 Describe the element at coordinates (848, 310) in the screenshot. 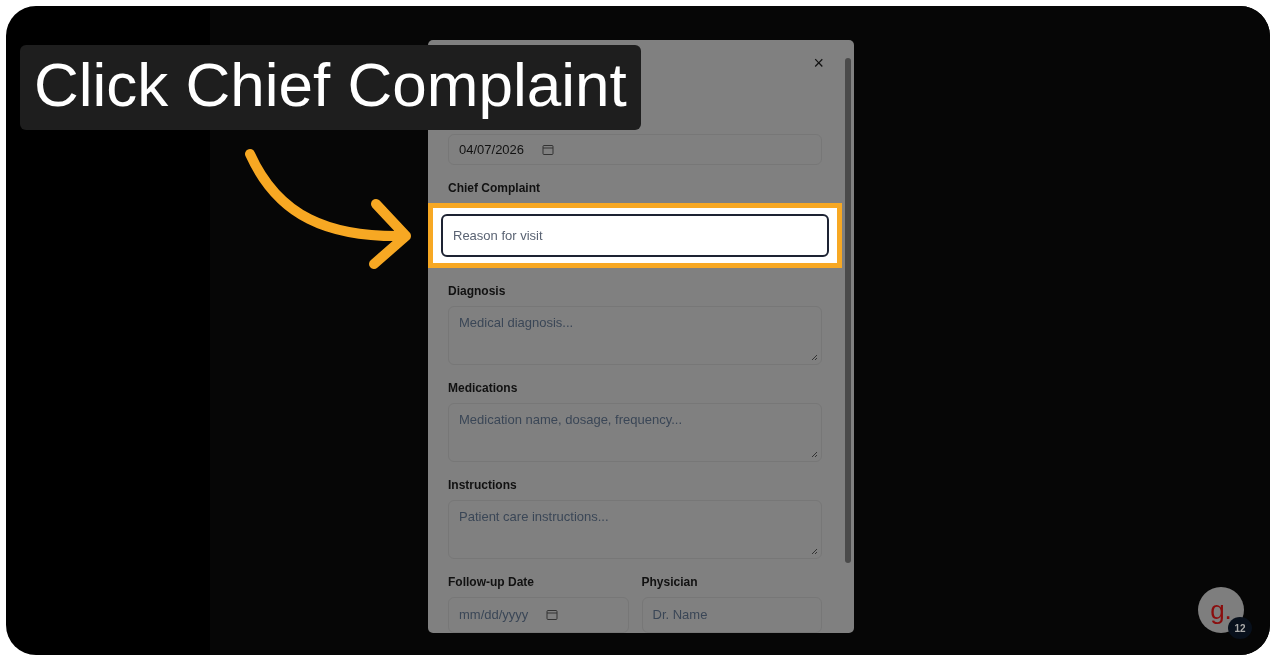

I see `scrollbar` at that location.